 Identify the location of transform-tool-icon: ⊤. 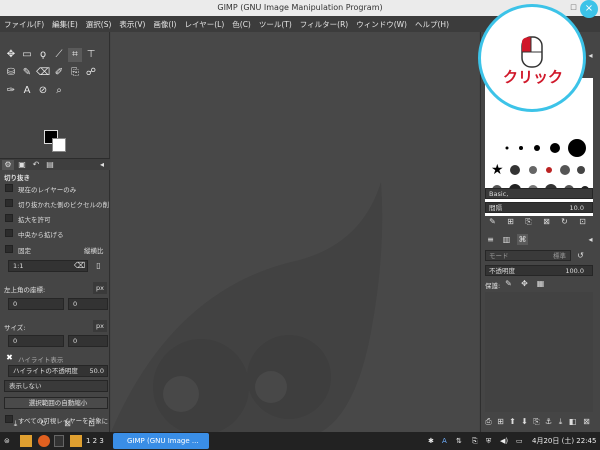
(91, 55).